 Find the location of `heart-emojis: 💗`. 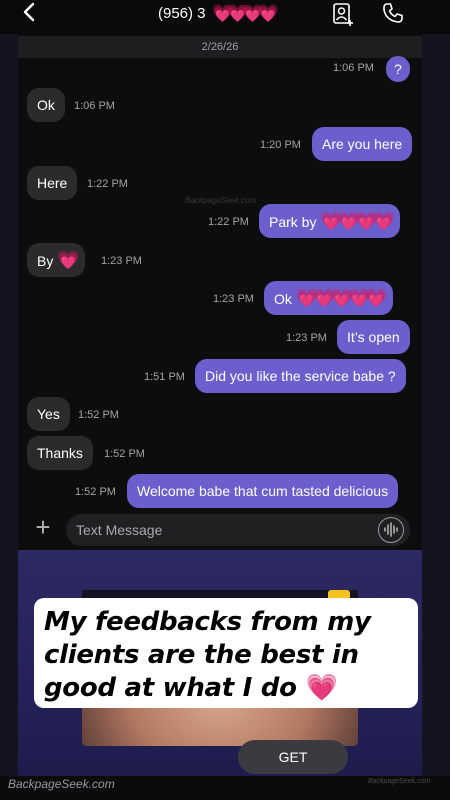

heart-emojis: 💗 is located at coordinates (68, 260).